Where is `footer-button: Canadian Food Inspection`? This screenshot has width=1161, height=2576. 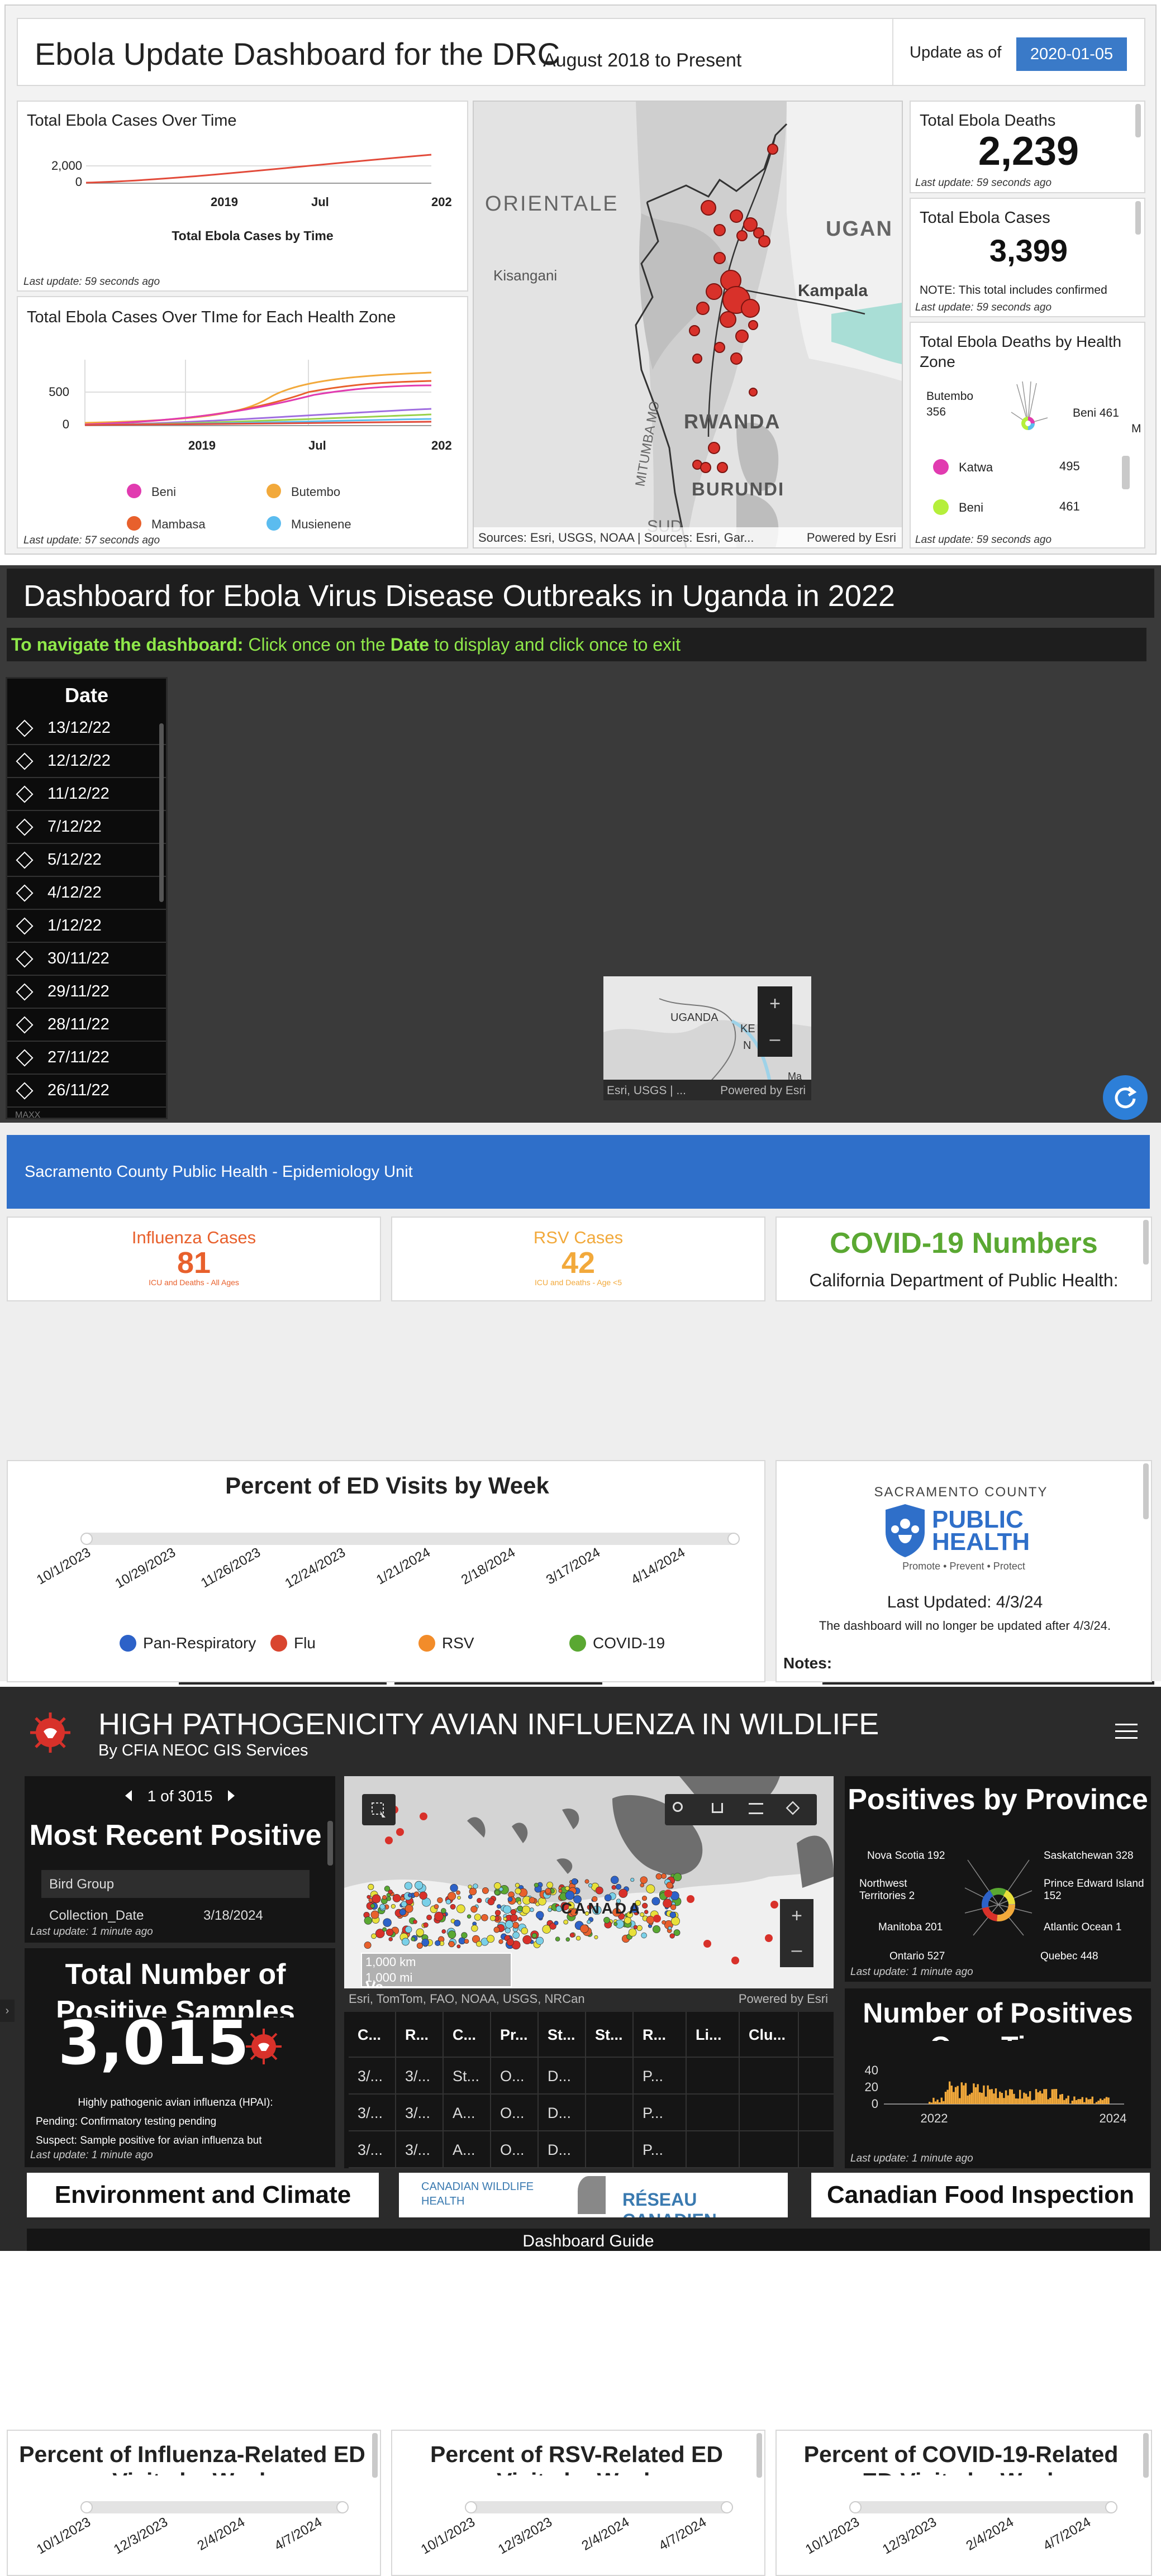 footer-button: Canadian Food Inspection is located at coordinates (980, 2195).